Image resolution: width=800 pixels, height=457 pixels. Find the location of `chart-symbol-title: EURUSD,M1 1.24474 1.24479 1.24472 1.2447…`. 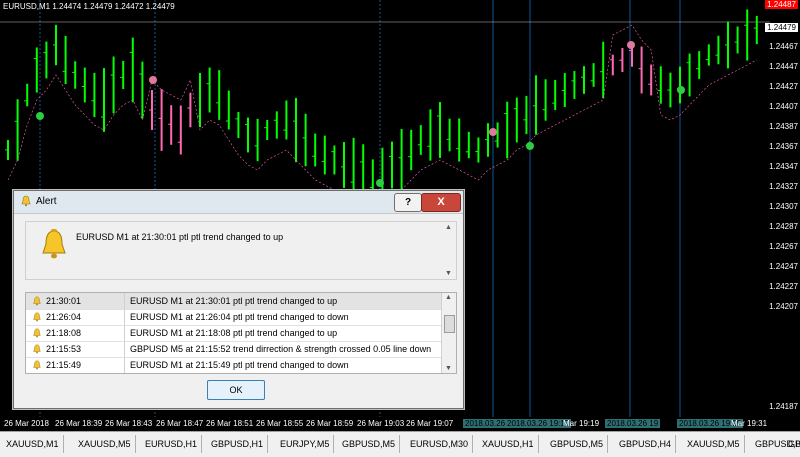

chart-symbol-title: EURUSD,M1 1.24474 1.24479 1.24472 1.2447… is located at coordinates (89, 6).